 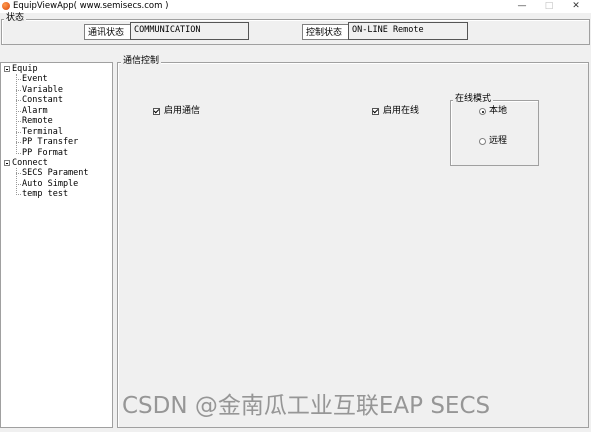 What do you see at coordinates (141, 61) in the screenshot?
I see `comm-control-legend: 通信控制` at bounding box center [141, 61].